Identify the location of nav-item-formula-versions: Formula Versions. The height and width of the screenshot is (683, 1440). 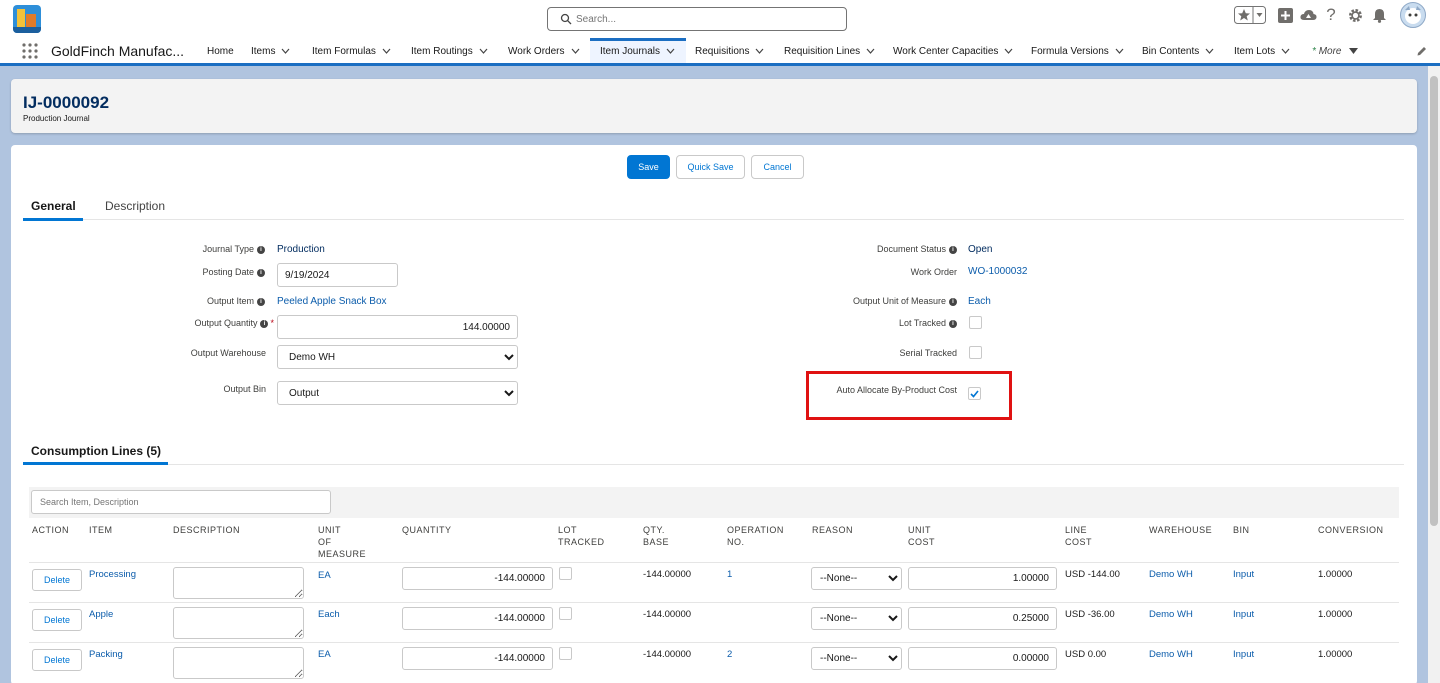
(1077, 50).